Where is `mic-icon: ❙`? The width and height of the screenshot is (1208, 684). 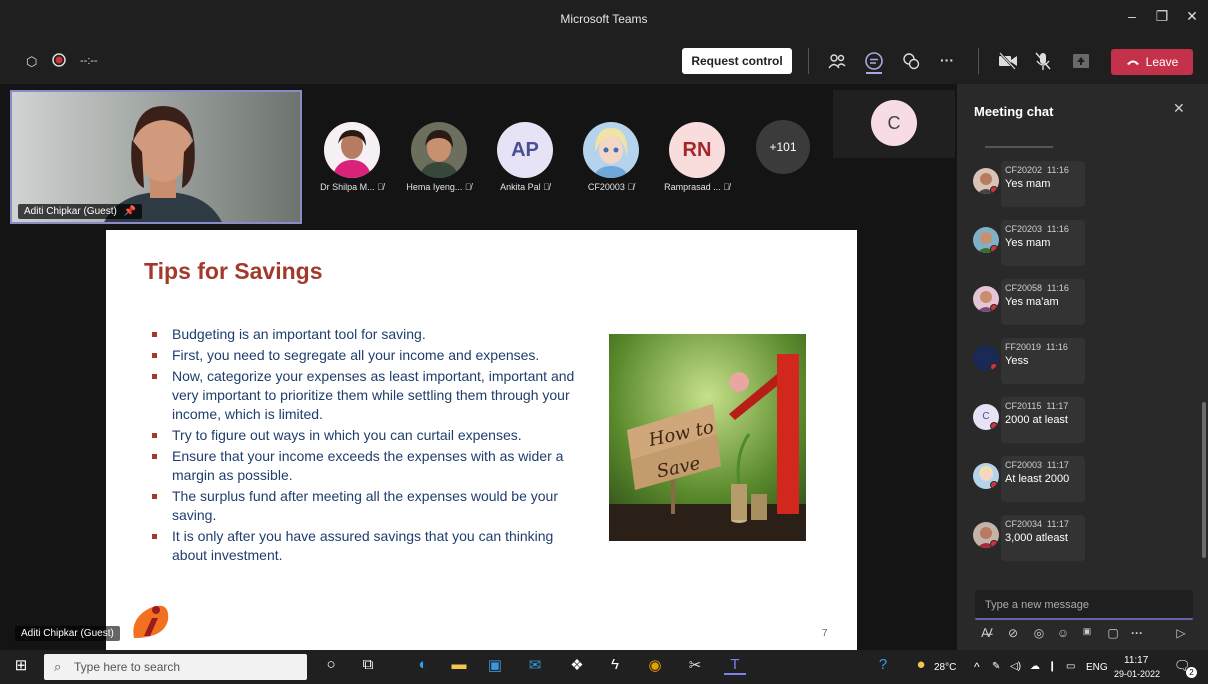 mic-icon: ❙ is located at coordinates (1052, 666).